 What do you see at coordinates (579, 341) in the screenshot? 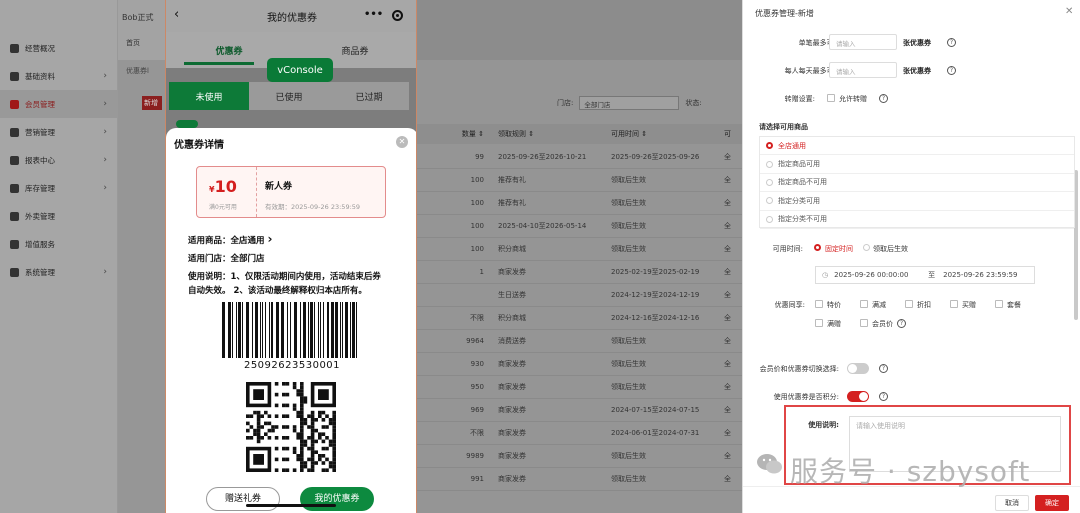
I see `table-row: 9964 消费送券 领取后生效 全` at bounding box center [579, 341].